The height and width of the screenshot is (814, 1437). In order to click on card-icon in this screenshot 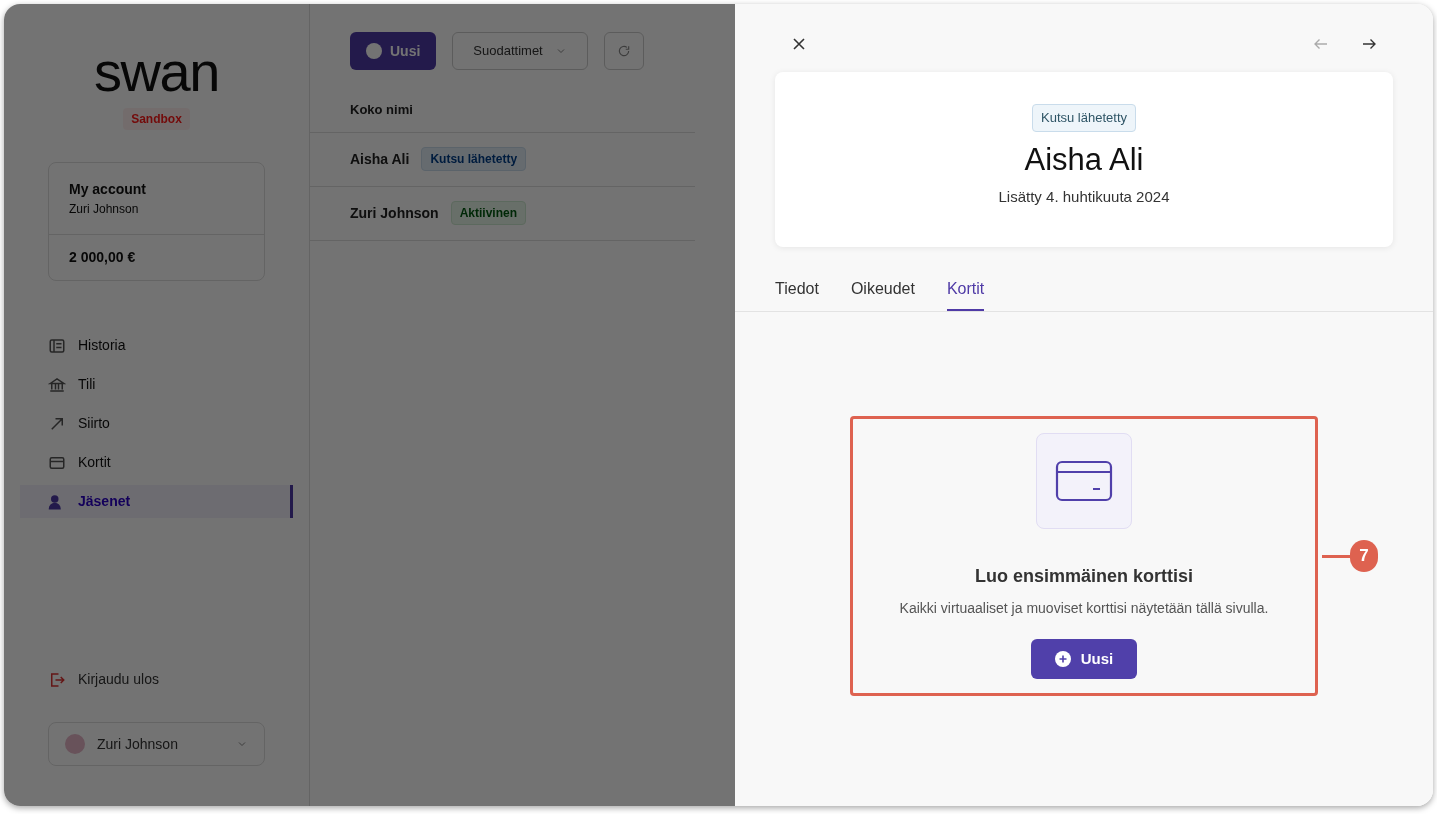, I will do `click(1084, 481)`.